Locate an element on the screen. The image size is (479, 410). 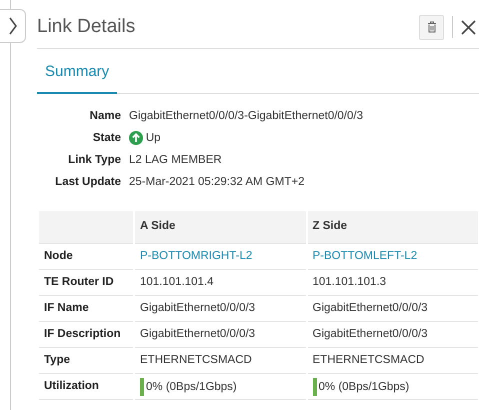
column-header: A Side is located at coordinates (220, 227).